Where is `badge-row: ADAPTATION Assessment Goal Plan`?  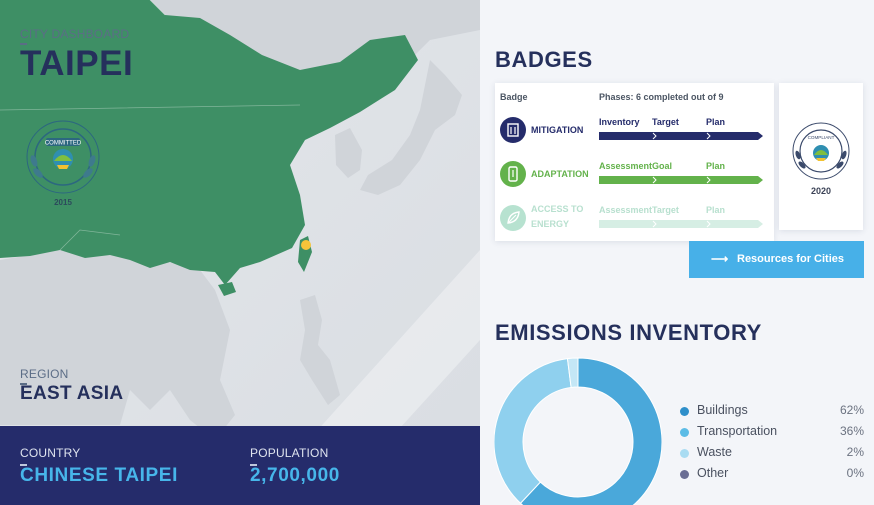 badge-row: ADAPTATION Assessment Goal Plan is located at coordinates (634, 175).